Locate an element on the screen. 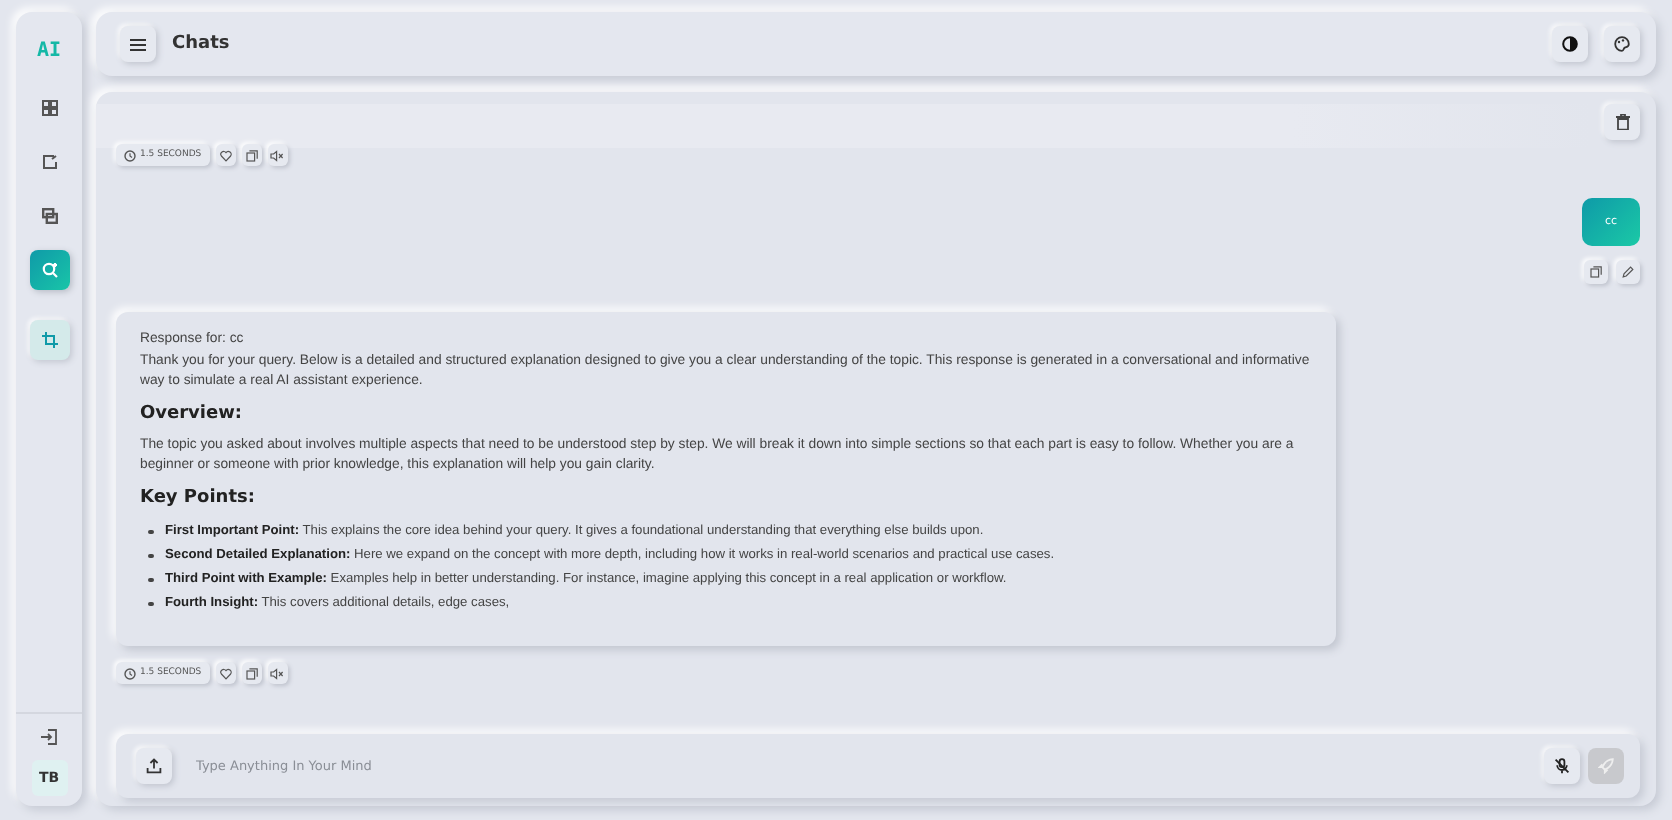 The image size is (1672, 820). mic-off-icon is located at coordinates (1562, 766).